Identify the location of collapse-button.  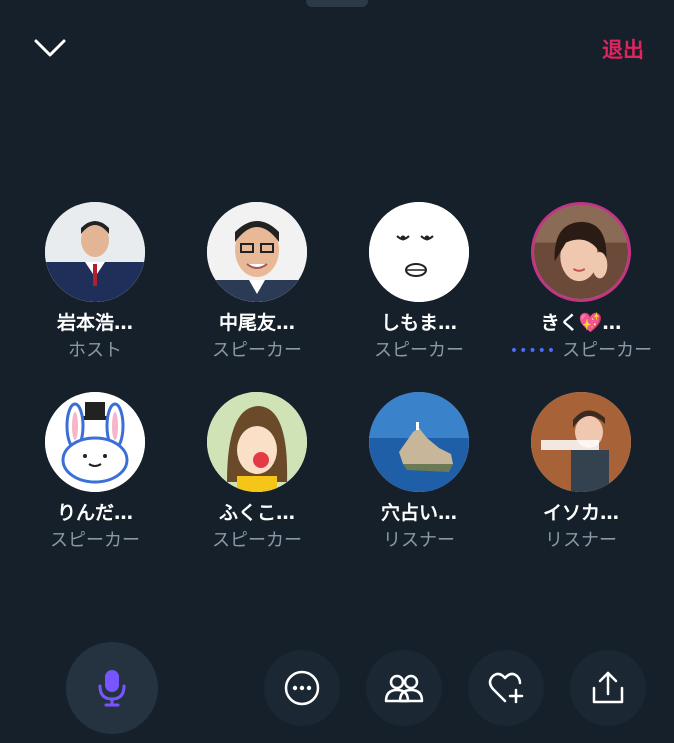
(50, 48).